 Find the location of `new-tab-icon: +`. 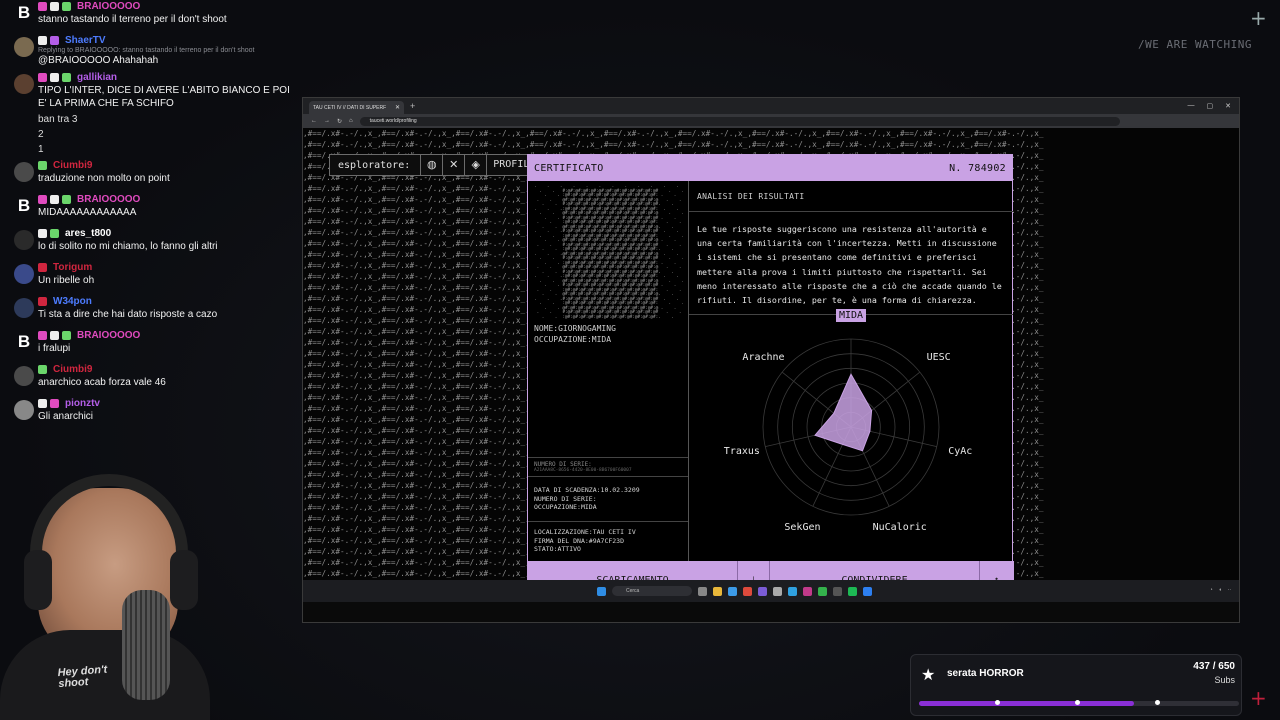

new-tab-icon: + is located at coordinates (412, 106).